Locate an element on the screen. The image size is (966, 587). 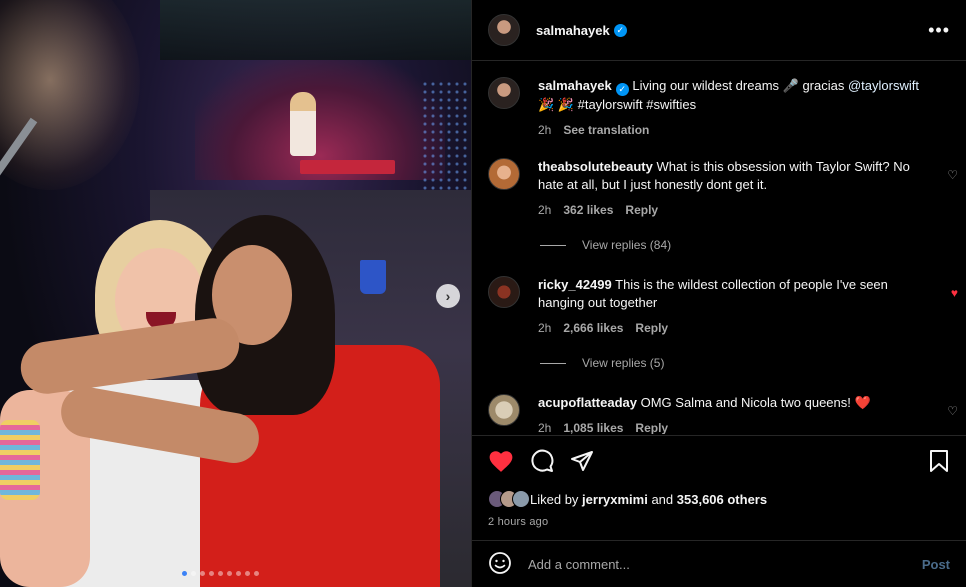
post-timestamp: 2 hours ago is located at coordinates (518, 522).